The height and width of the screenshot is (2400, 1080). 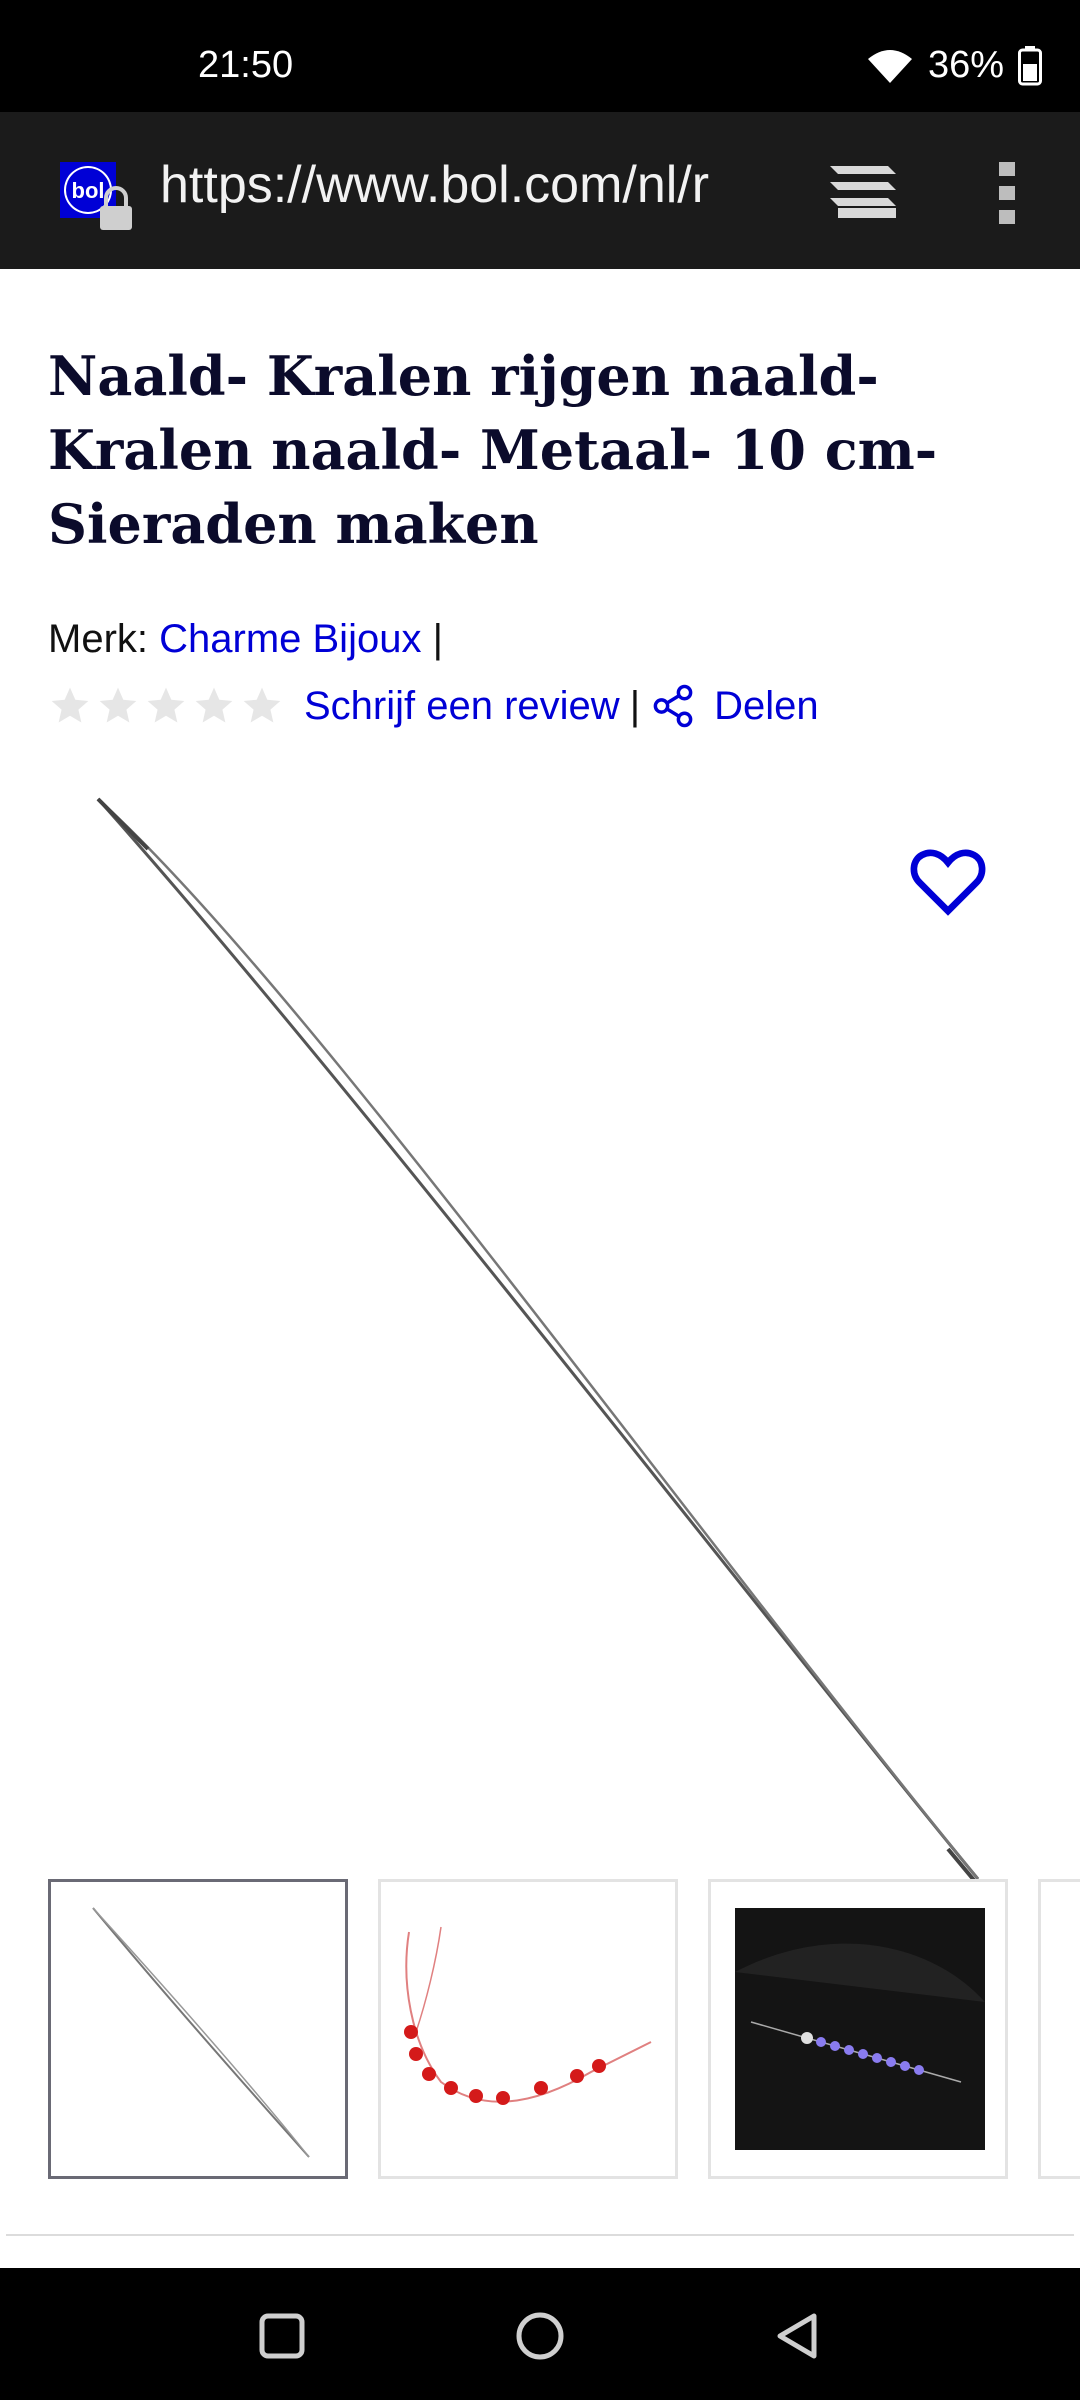 I want to click on back-icon, so click(x=798, y=2336).